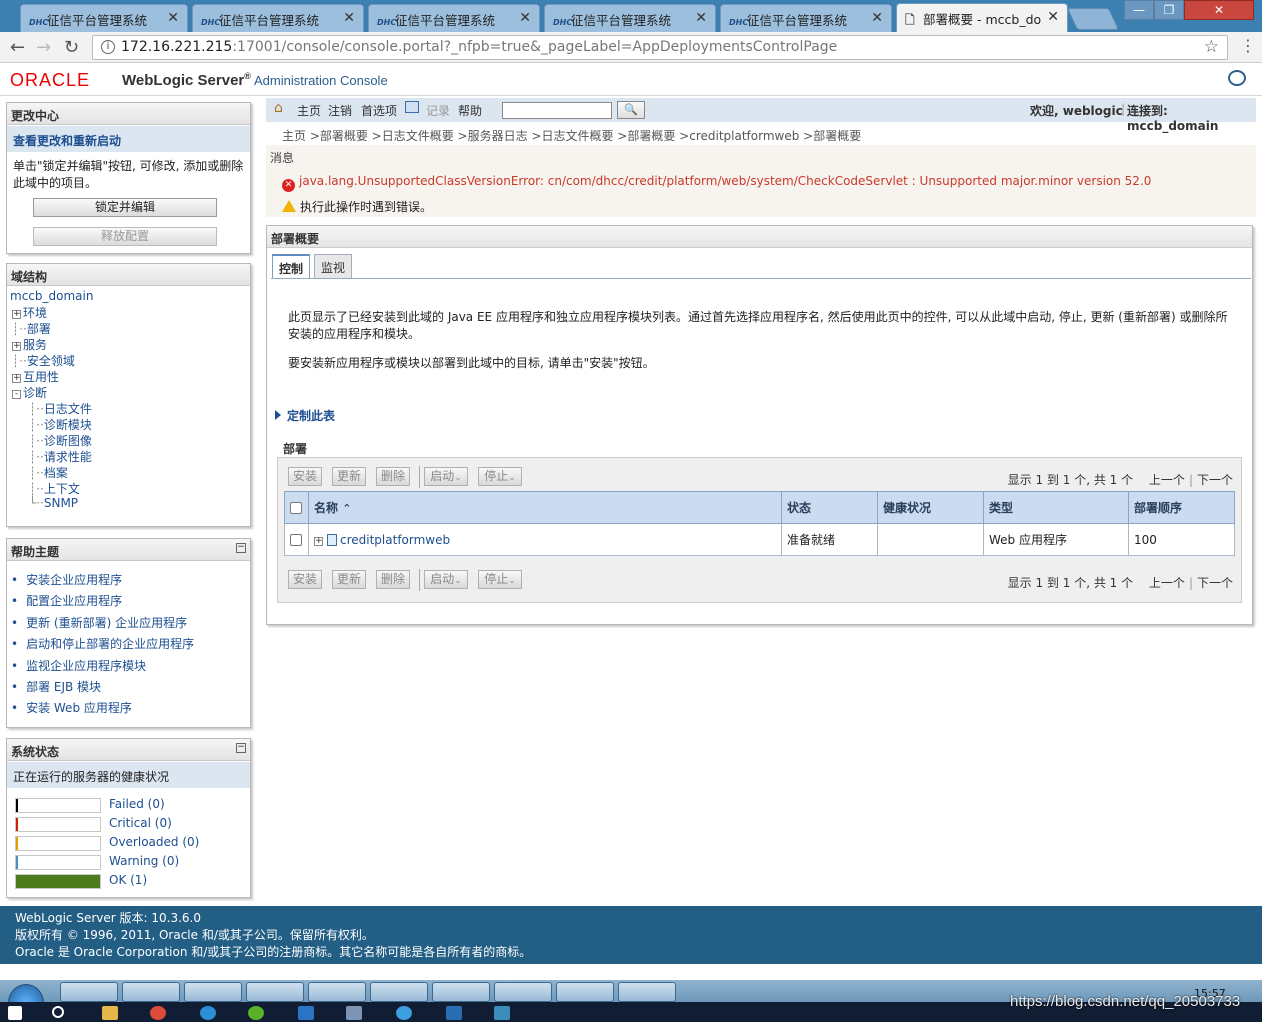 The image size is (1262, 1022). What do you see at coordinates (1056, 507) in the screenshot?
I see `col-type: 类型` at bounding box center [1056, 507].